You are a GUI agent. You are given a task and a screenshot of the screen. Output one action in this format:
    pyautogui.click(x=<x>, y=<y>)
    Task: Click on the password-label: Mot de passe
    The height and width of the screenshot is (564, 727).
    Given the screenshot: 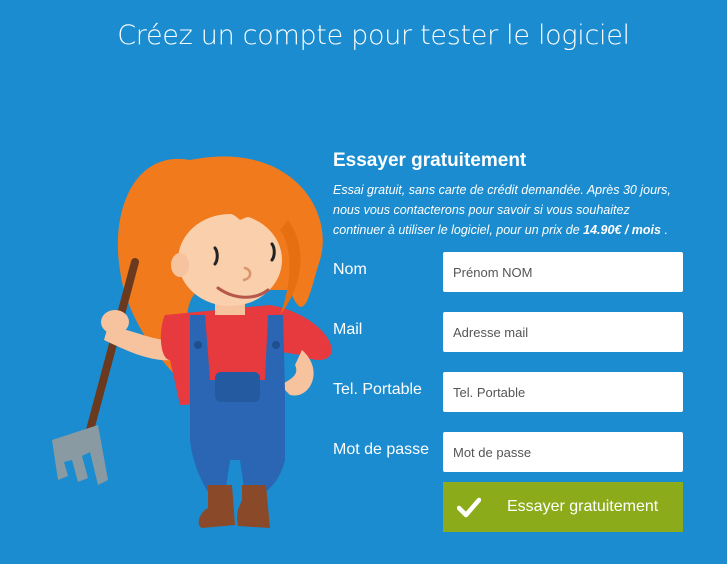 What is the action you would take?
    pyautogui.click(x=381, y=449)
    